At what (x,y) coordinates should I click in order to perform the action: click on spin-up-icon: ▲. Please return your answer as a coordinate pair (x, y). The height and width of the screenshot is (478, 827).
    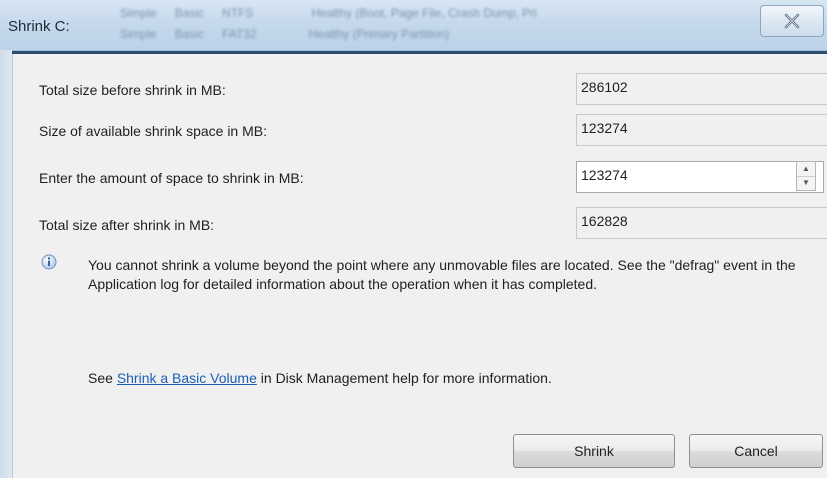
    Looking at the image, I should click on (806, 169).